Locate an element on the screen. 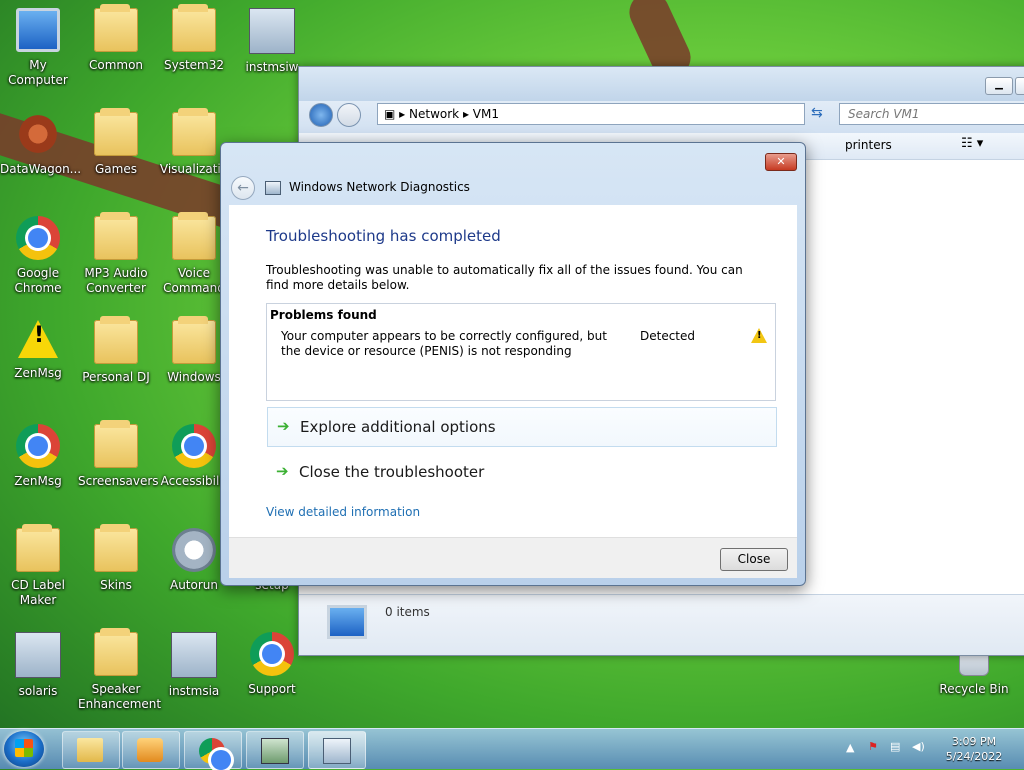  clock-date: 5/24/2022 is located at coordinates (974, 756).